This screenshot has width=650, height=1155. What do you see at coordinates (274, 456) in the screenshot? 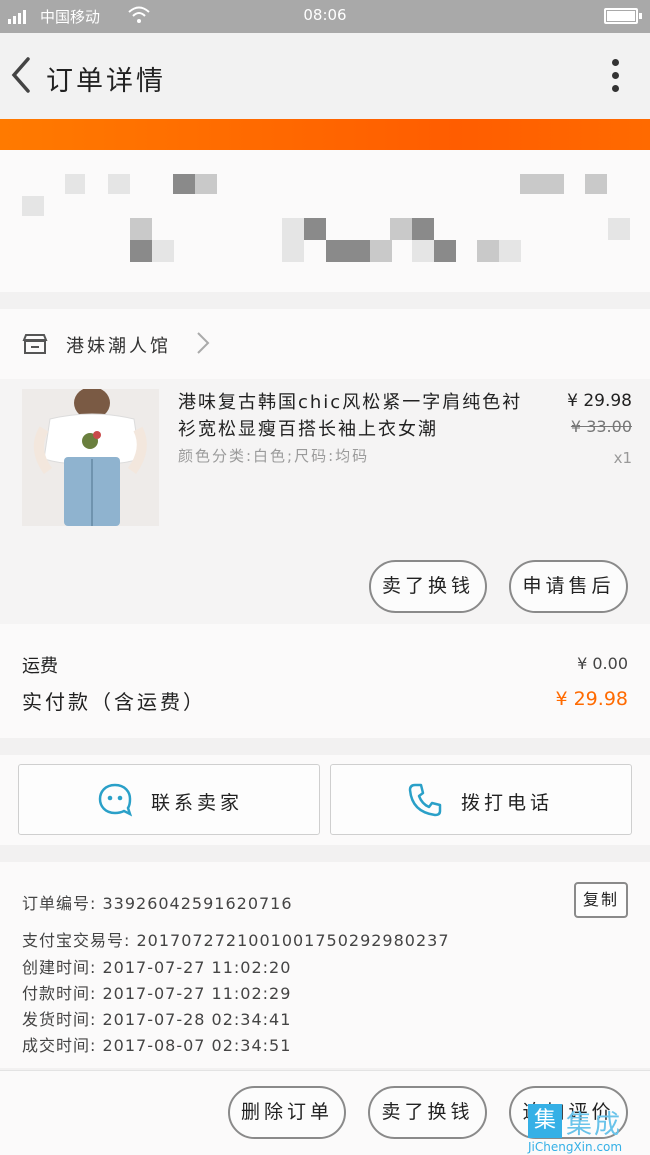
I see `product-spec: 颜色分类:白色;尺码:均码` at bounding box center [274, 456].